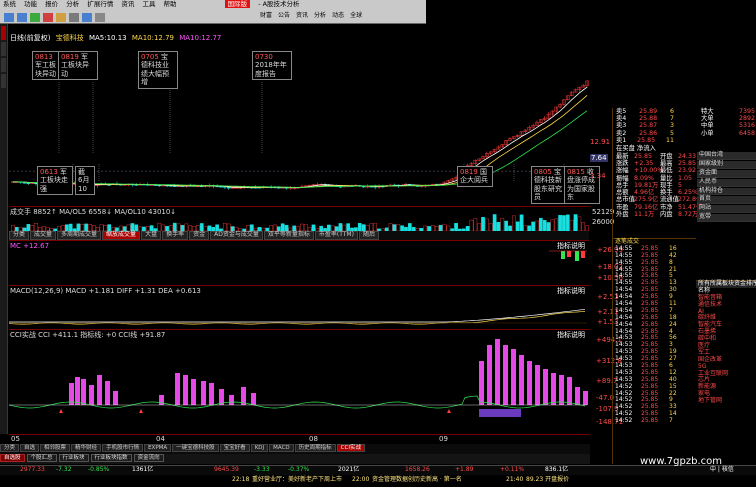  Describe the element at coordinates (48, 17) in the screenshot. I see `toolbar-icon-chart` at that location.